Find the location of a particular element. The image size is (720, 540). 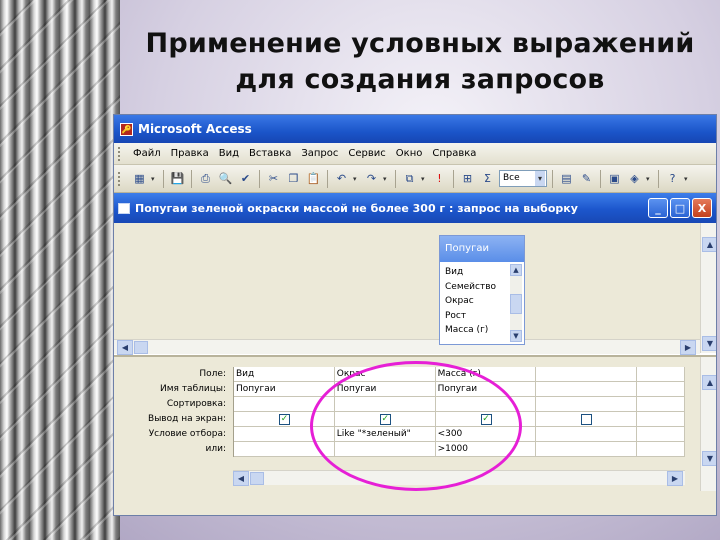

scroll-down-icon: ▼ is located at coordinates (709, 343).